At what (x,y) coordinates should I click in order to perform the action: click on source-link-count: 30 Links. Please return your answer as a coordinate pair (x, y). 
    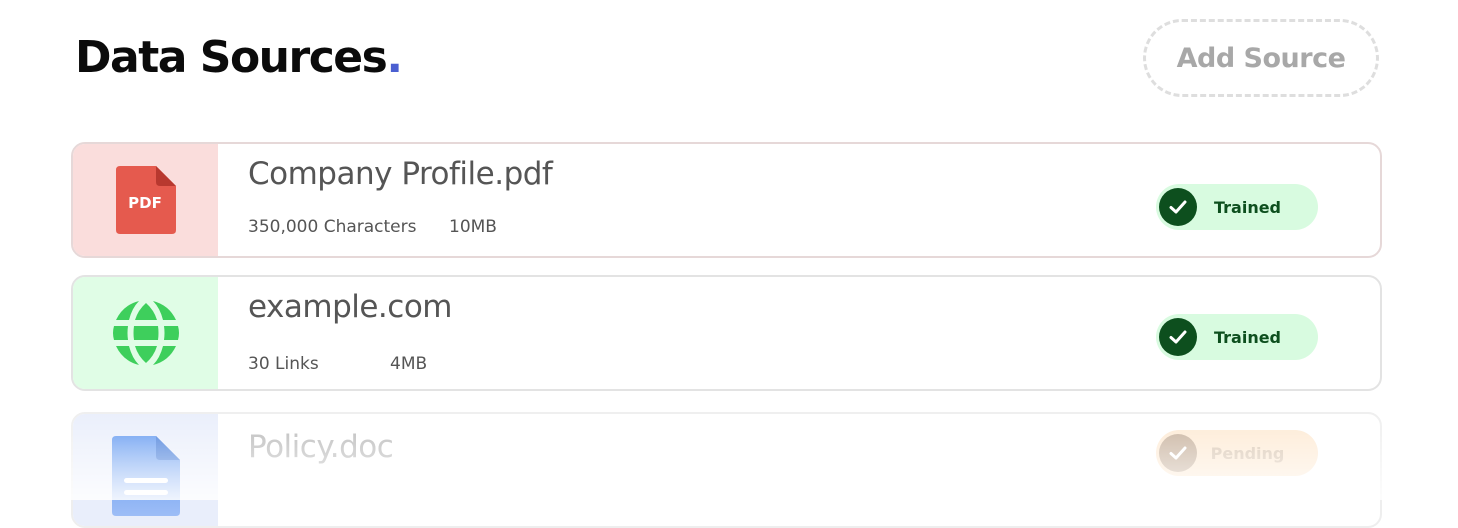
    Looking at the image, I should click on (283, 364).